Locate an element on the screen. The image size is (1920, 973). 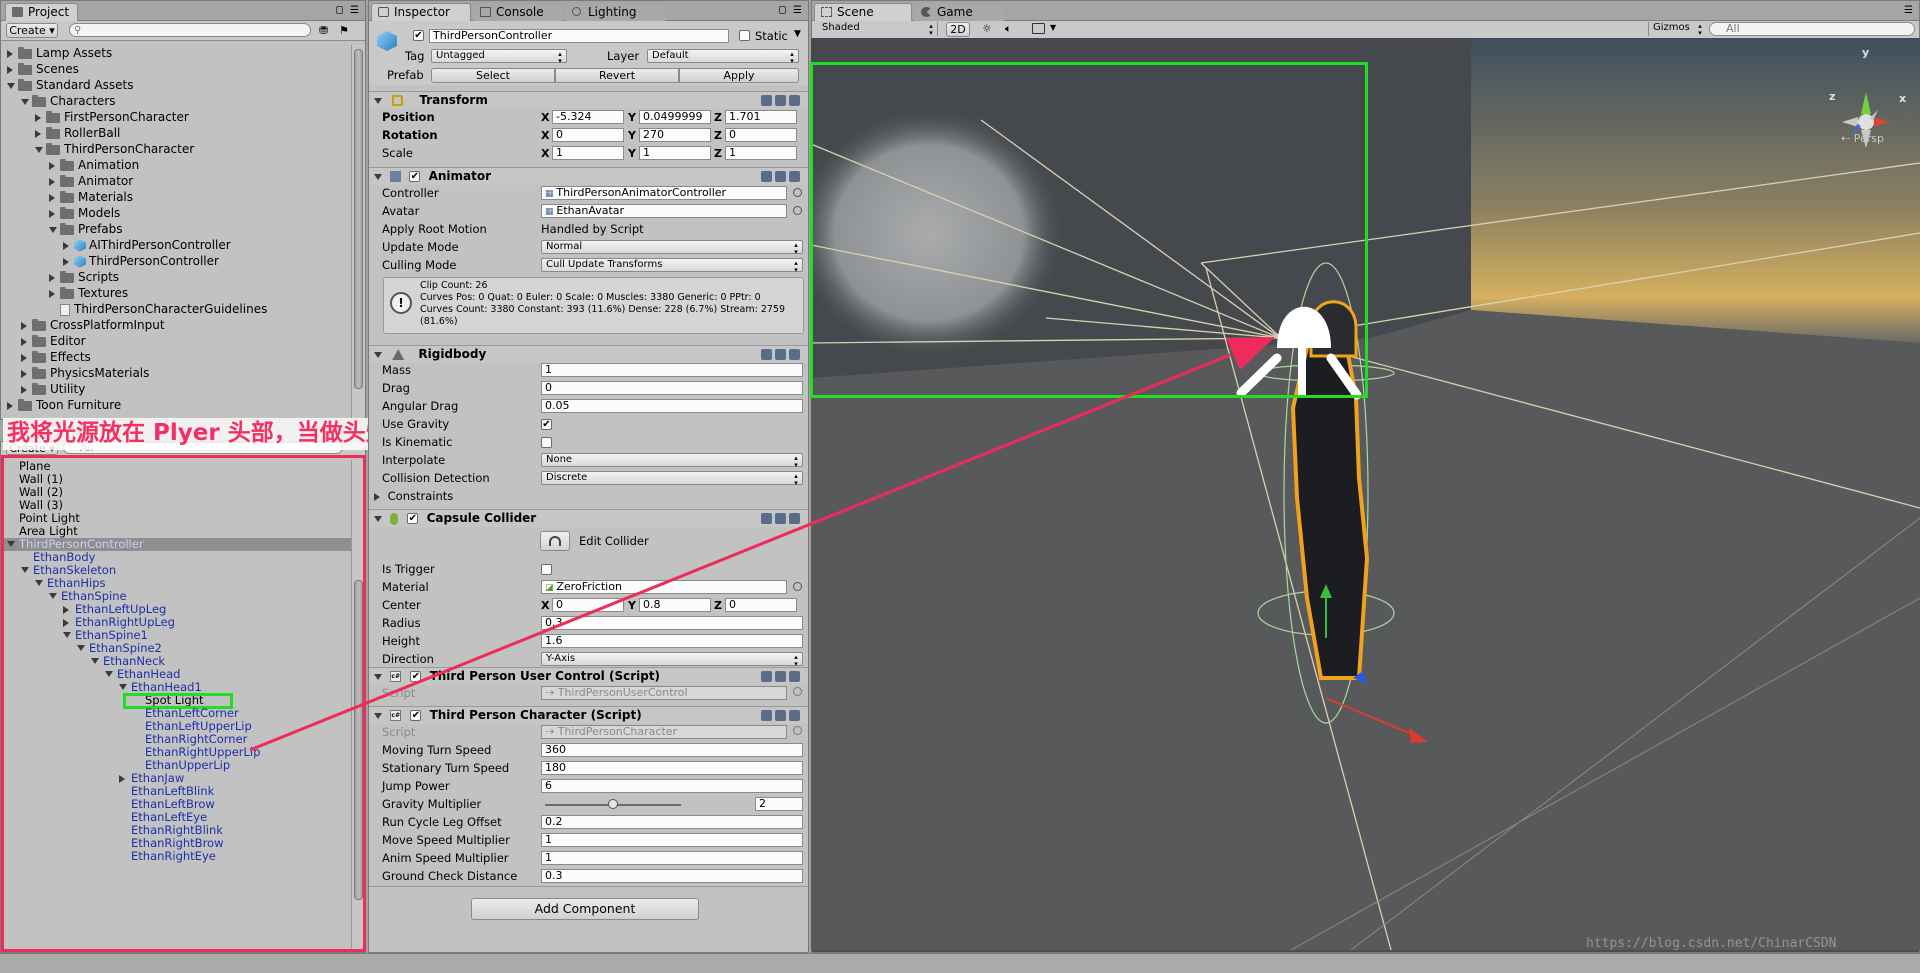
project-tree-item: Animation is located at coordinates (94, 165).